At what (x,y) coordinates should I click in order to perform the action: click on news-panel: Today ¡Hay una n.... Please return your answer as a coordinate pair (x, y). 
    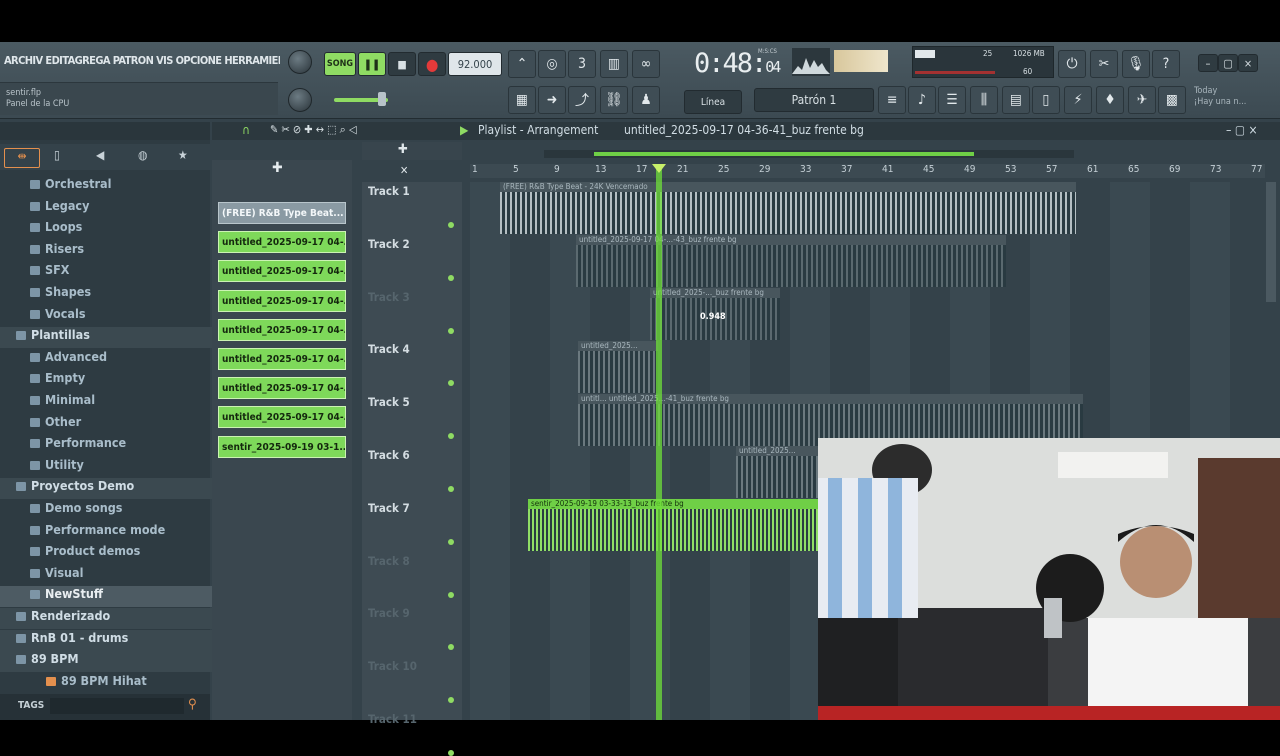
    Looking at the image, I should click on (1220, 97).